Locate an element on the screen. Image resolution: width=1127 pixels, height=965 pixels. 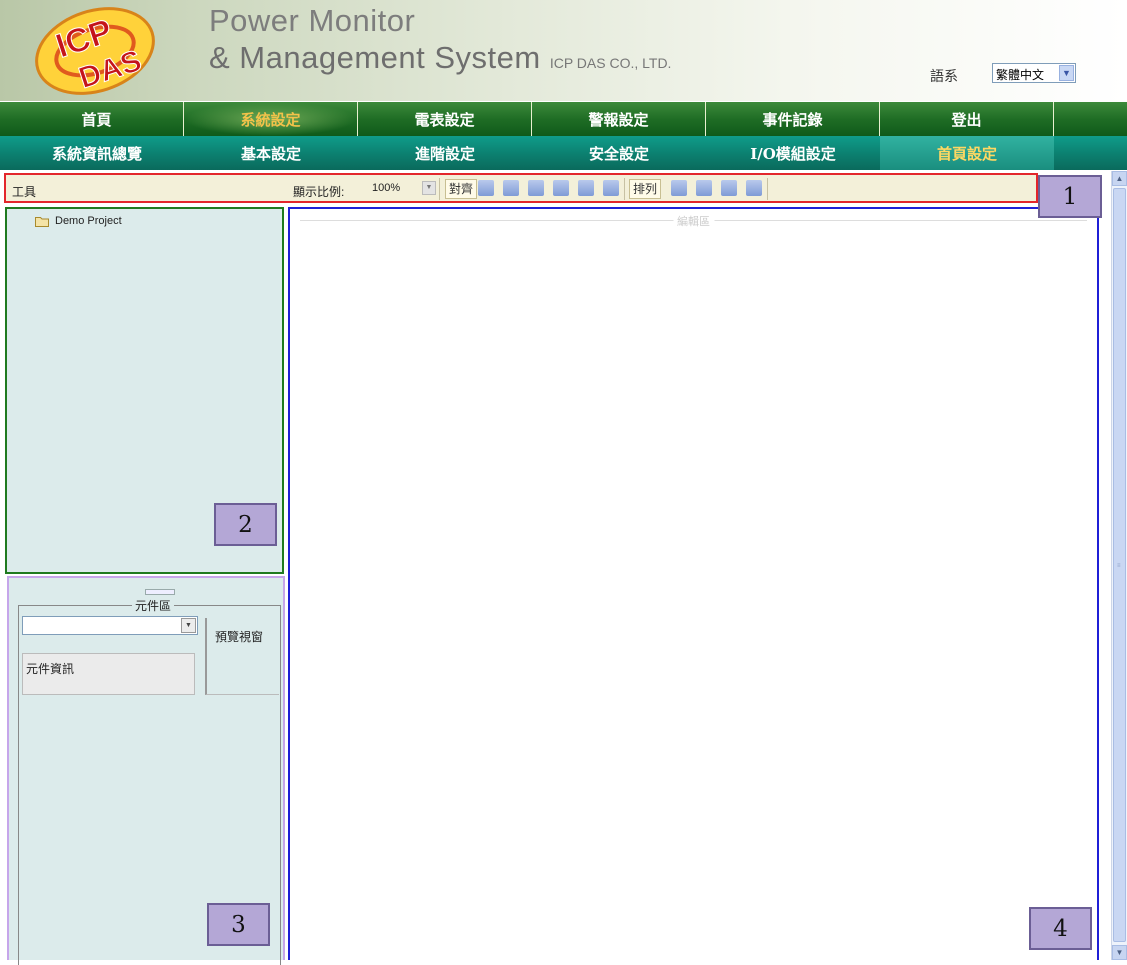
folder-icon is located at coordinates (42, 221).